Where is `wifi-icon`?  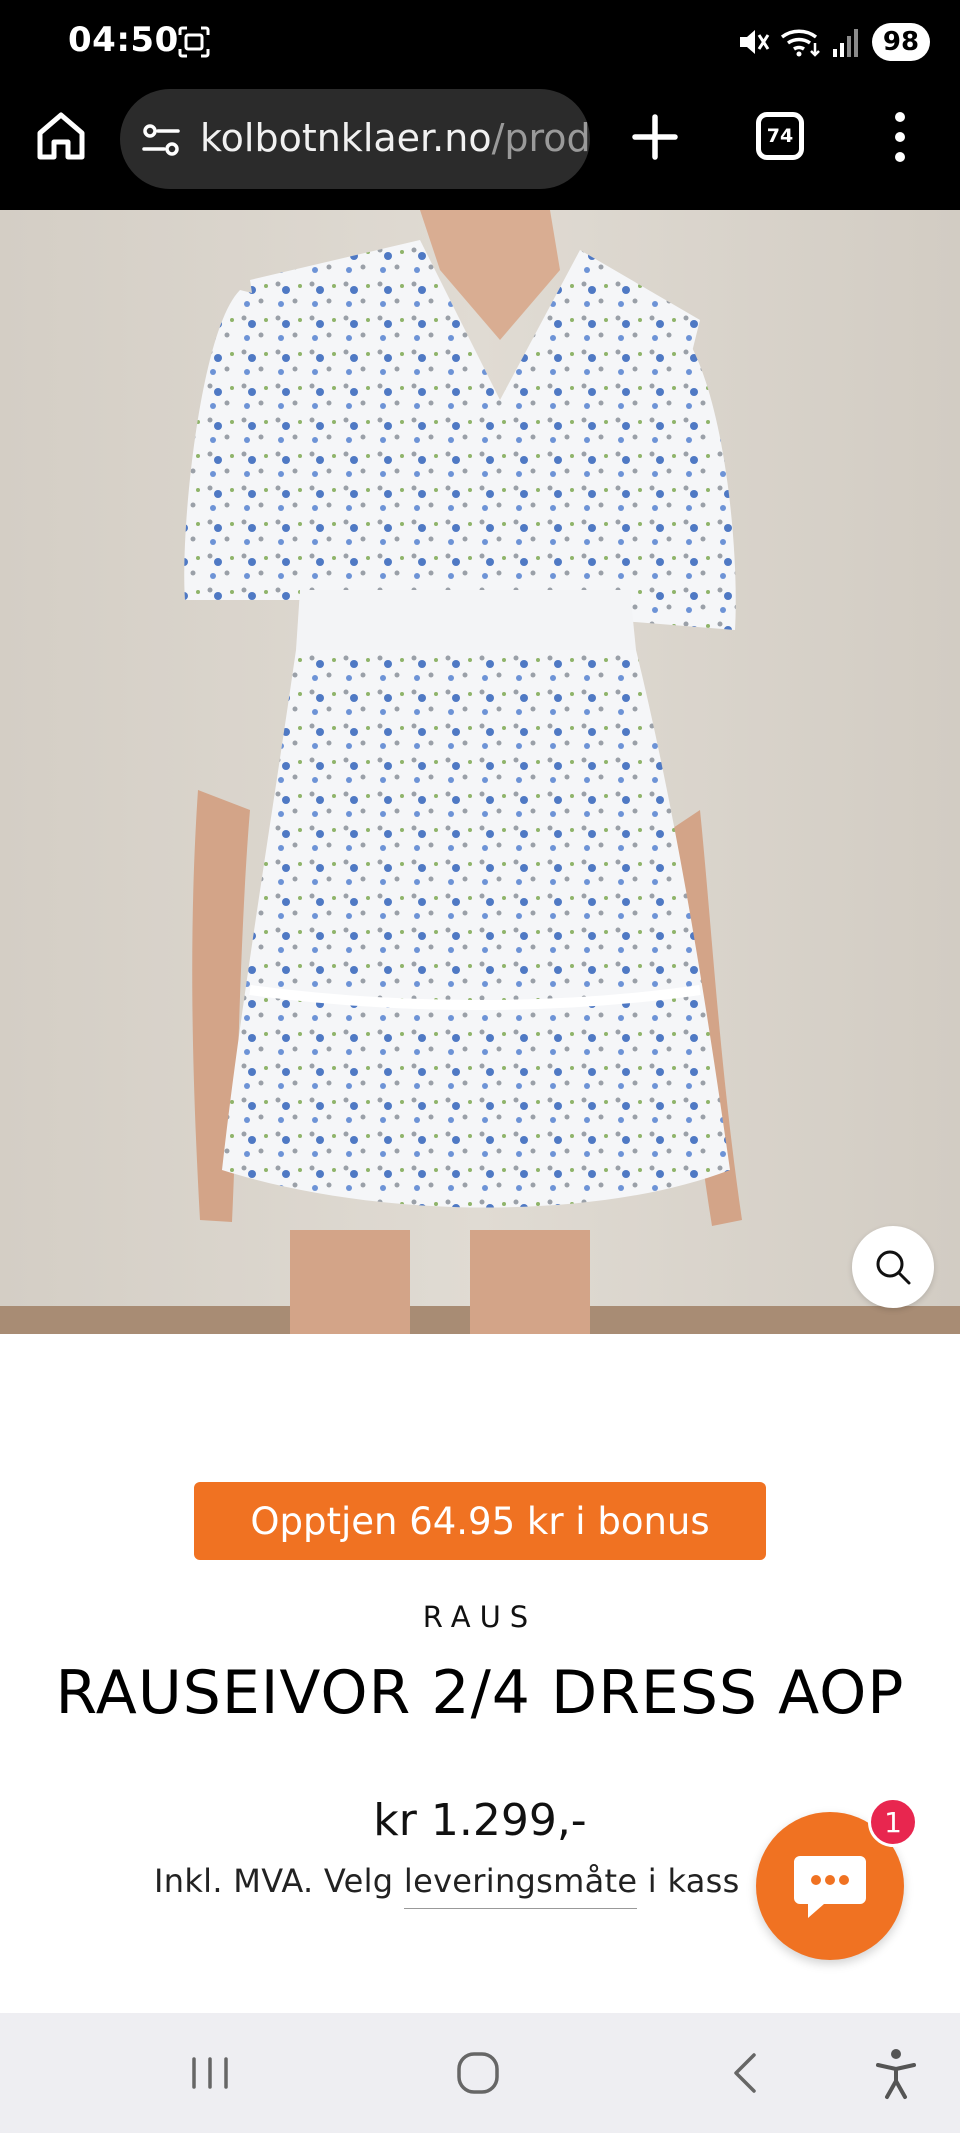
wifi-icon is located at coordinates (800, 43).